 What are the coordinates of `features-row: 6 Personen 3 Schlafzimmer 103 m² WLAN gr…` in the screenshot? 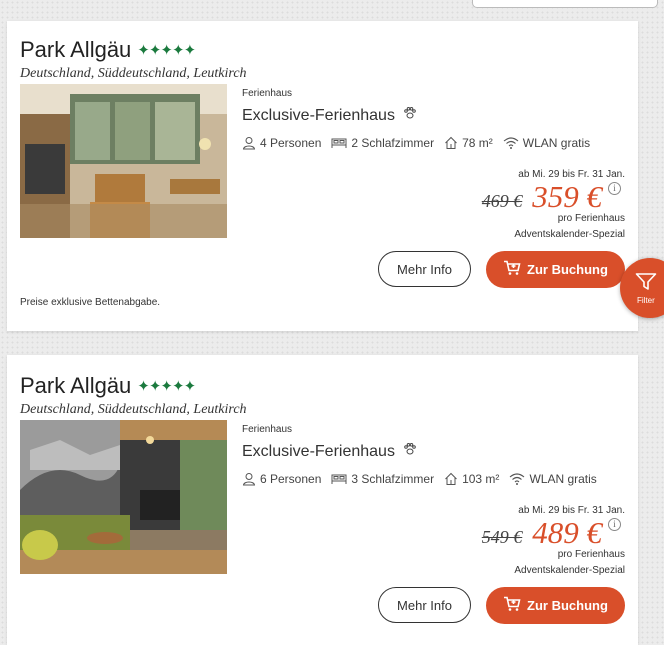 It's located at (419, 479).